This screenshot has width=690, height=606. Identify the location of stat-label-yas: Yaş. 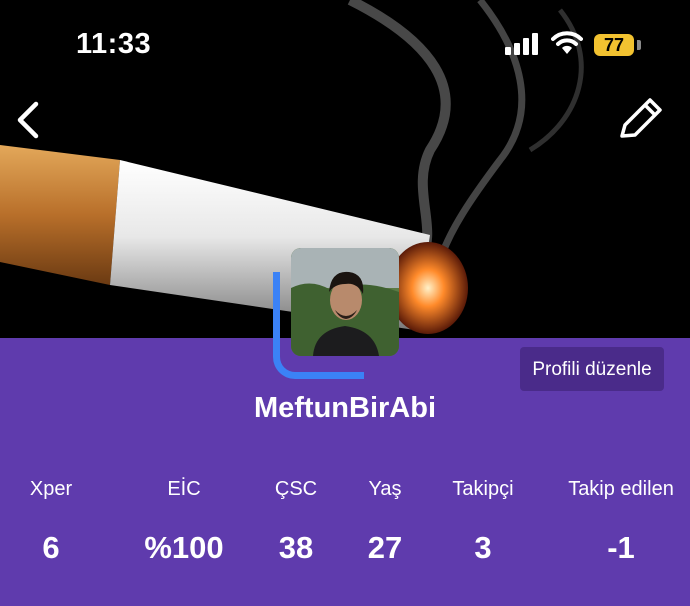
(385, 489).